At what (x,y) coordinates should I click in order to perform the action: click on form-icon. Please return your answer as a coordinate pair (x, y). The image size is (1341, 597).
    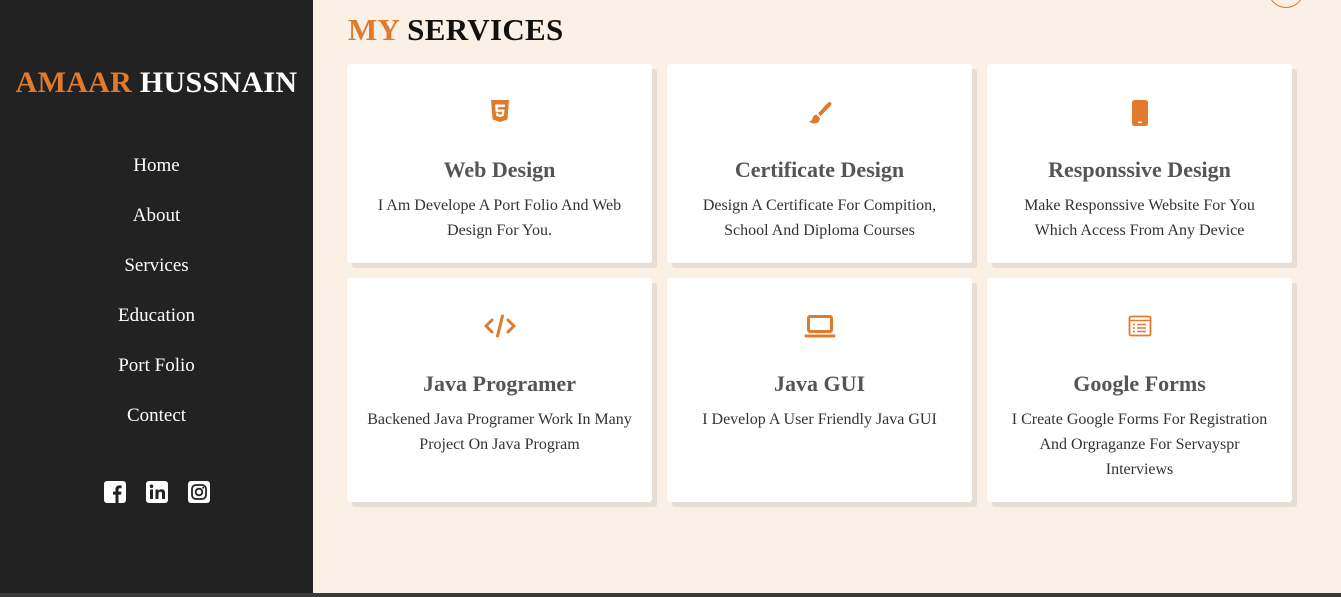
    Looking at the image, I should click on (1139, 327).